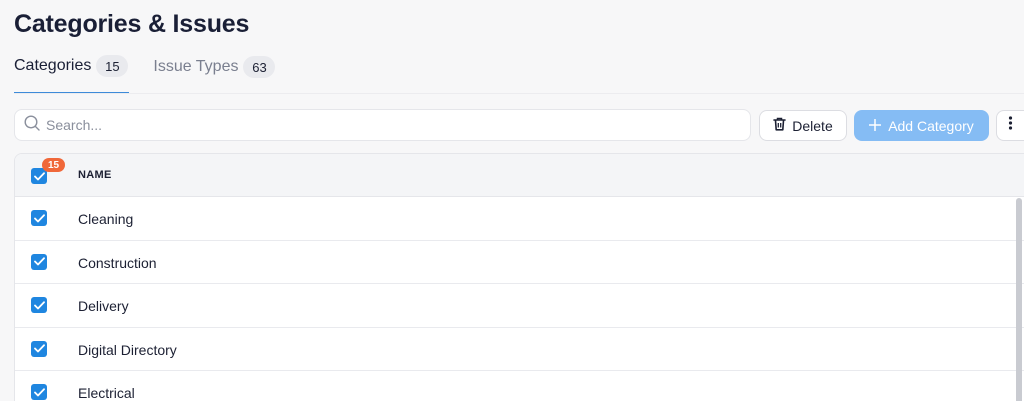  I want to click on tab-bar: Categories 15 Issue Types 63, so click(145, 73).